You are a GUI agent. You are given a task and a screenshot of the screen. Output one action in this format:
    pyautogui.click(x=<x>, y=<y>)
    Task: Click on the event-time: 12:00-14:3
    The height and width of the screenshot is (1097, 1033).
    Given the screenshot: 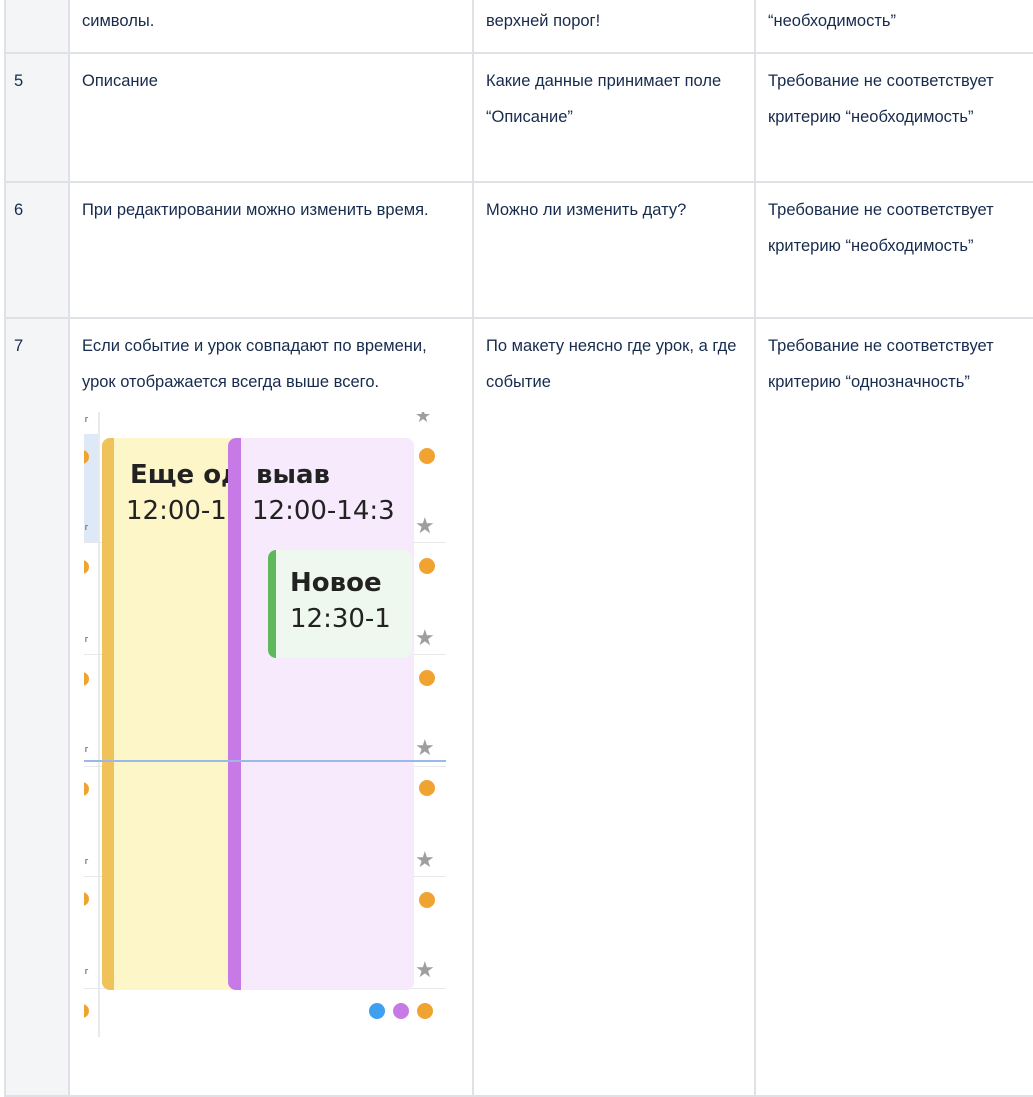 What is the action you would take?
    pyautogui.click(x=323, y=511)
    